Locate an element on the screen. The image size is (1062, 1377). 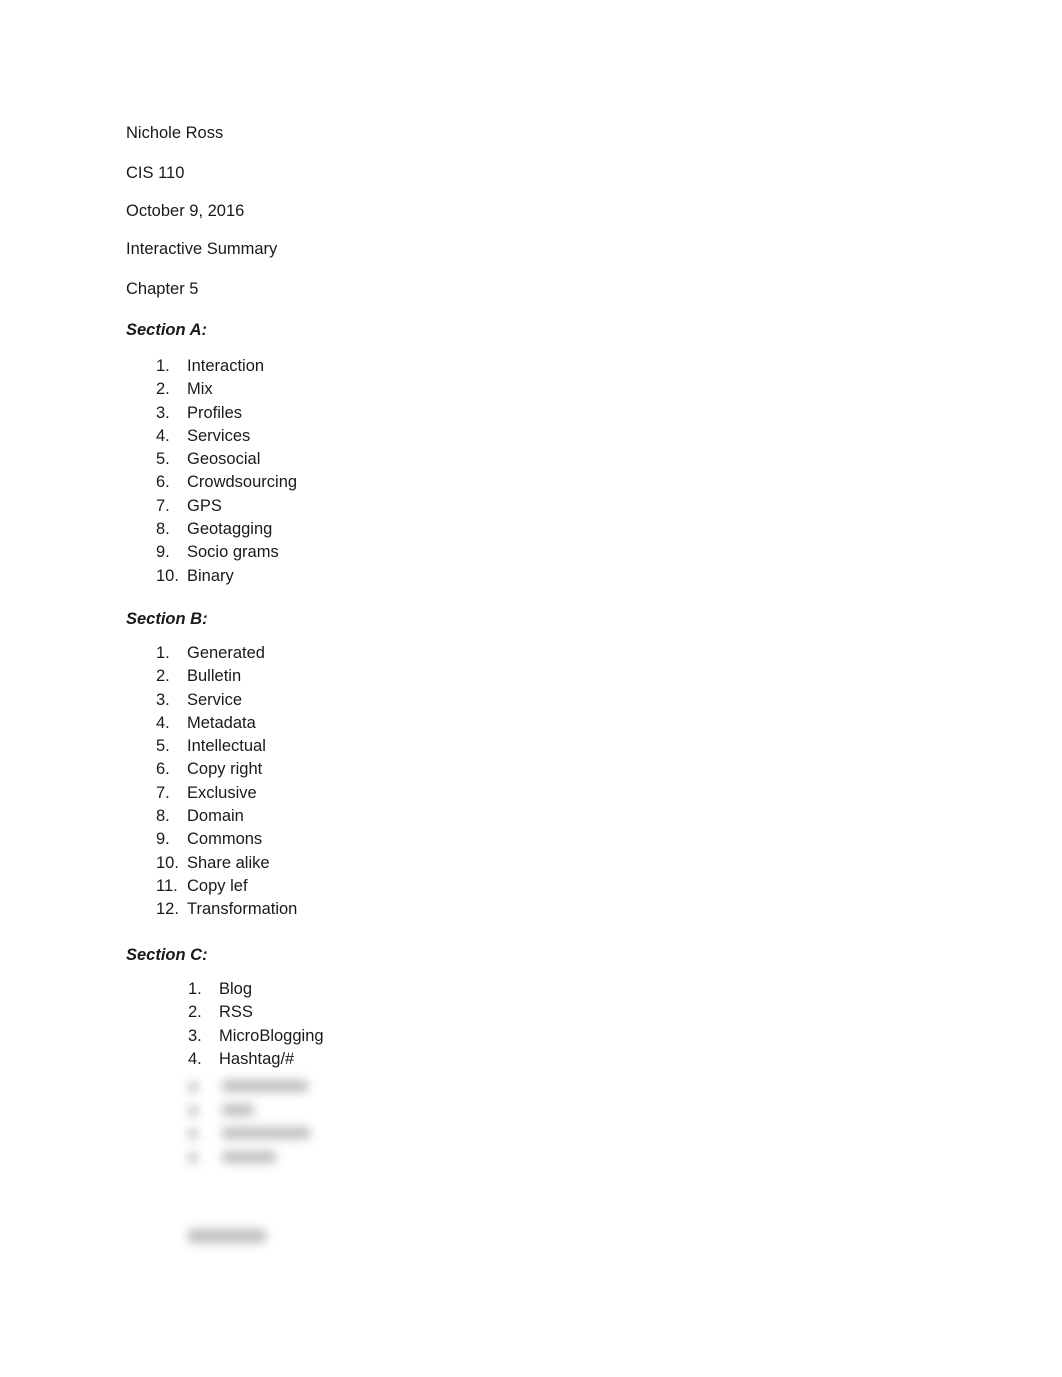
list-item-text: Interaction is located at coordinates (226, 366).